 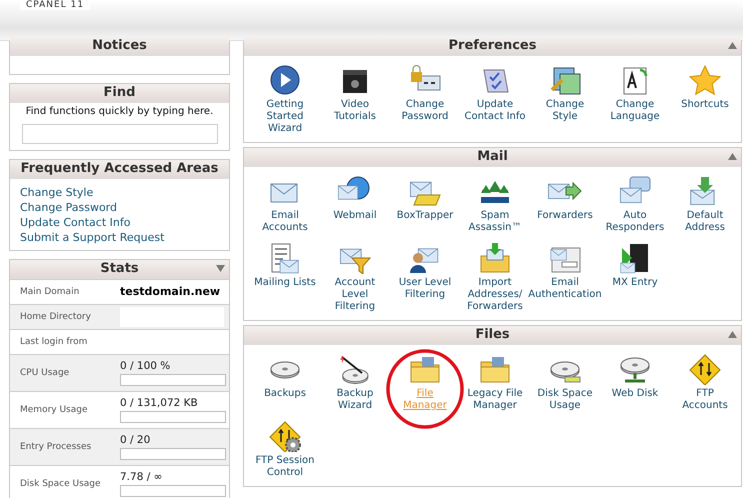 What do you see at coordinates (425, 99) in the screenshot?
I see `feature-link: Change Password` at bounding box center [425, 99].